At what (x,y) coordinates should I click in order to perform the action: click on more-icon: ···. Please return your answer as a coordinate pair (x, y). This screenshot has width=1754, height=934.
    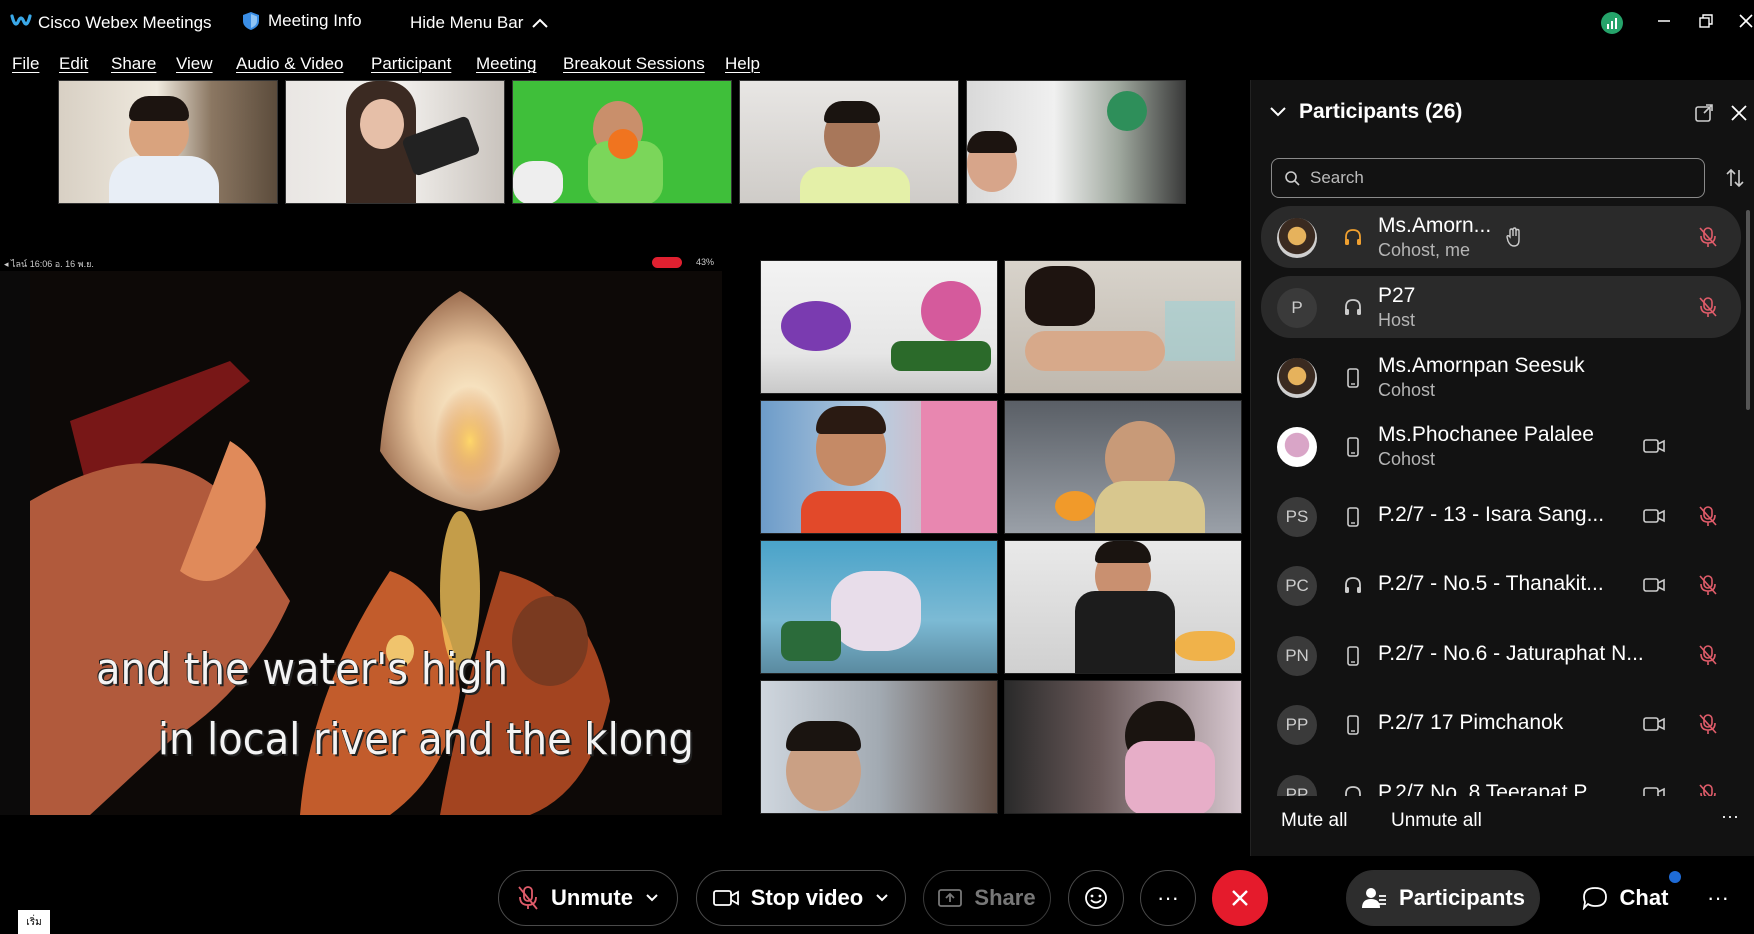
    Looking at the image, I should click on (1718, 897).